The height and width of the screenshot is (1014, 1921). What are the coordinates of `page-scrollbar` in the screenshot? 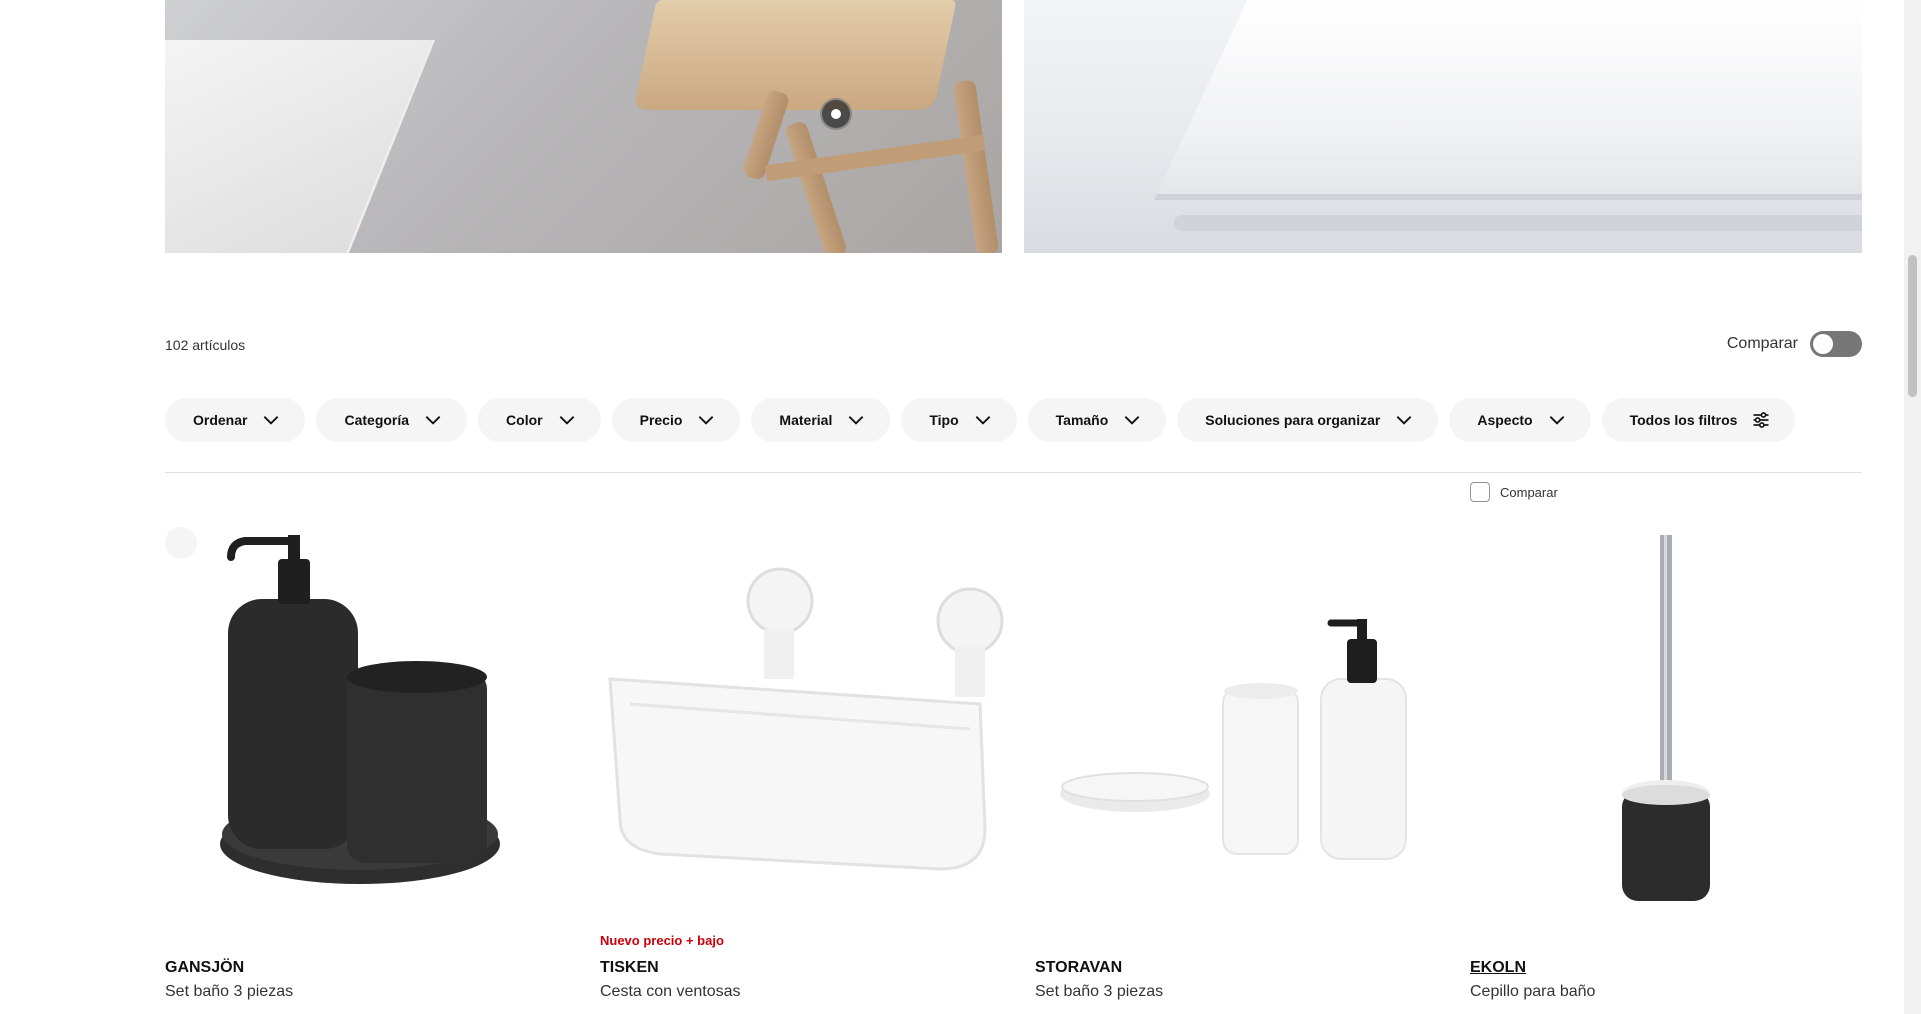 It's located at (1912, 507).